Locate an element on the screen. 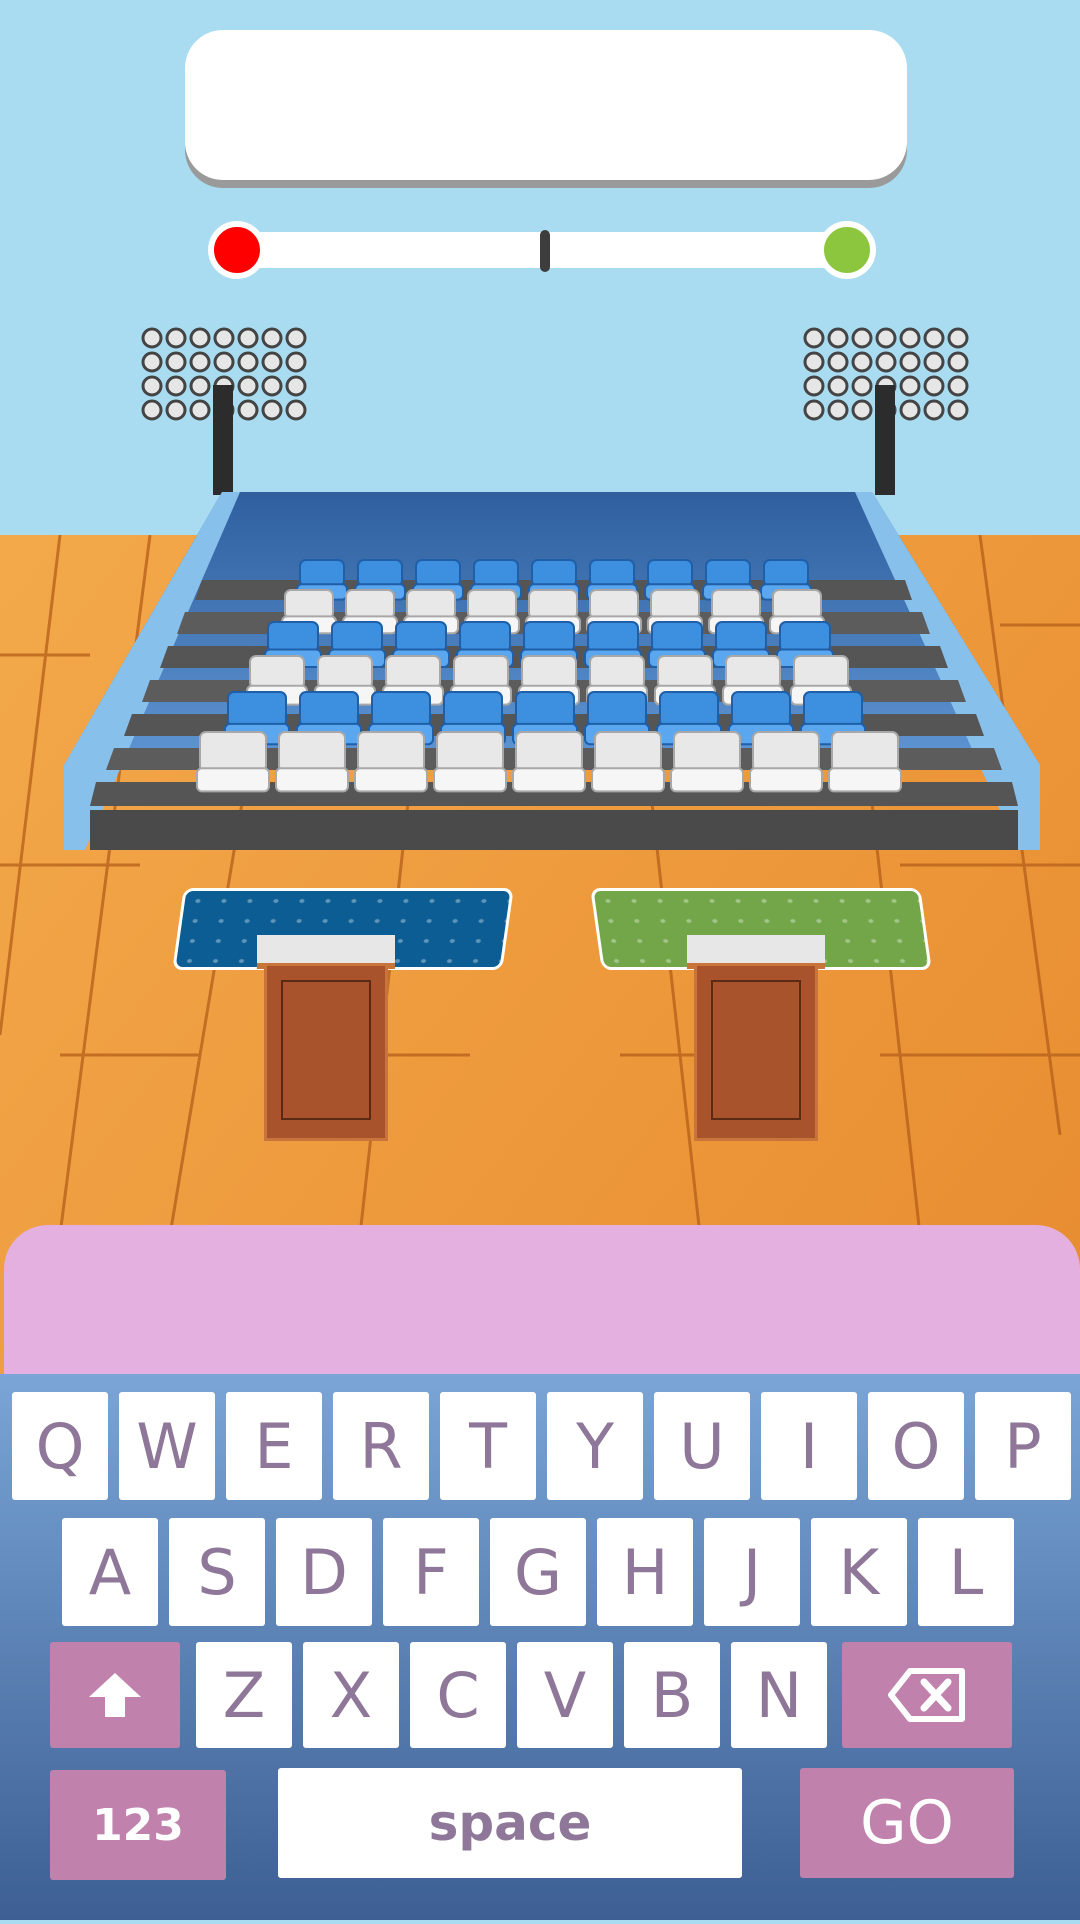  go-key-label: GO is located at coordinates (907, 1823).